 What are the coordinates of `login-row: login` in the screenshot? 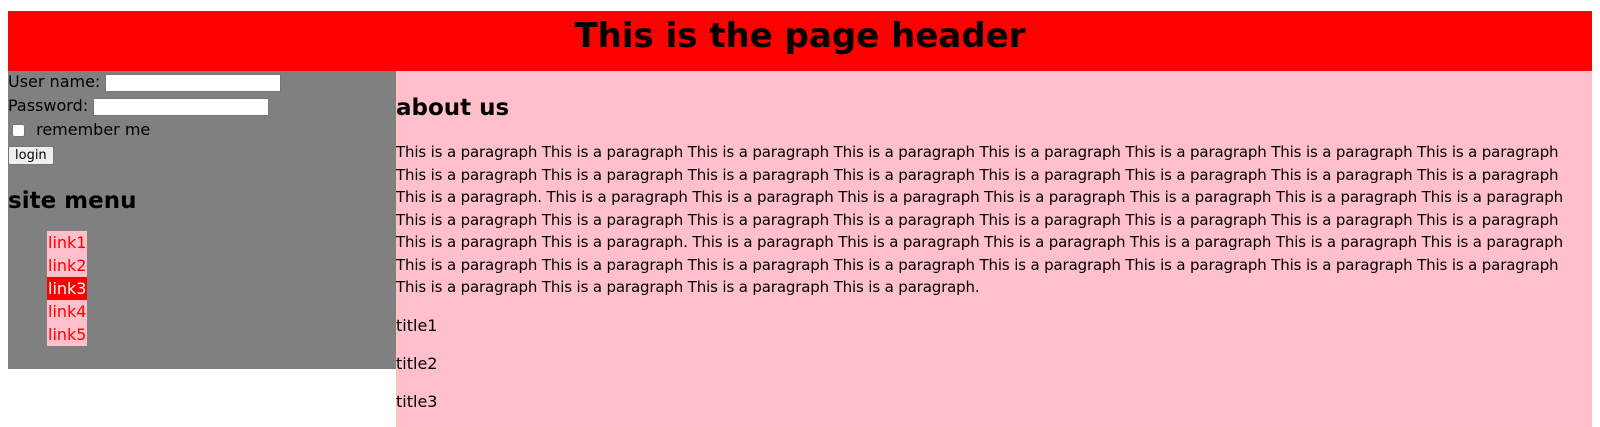 It's located at (206, 155).